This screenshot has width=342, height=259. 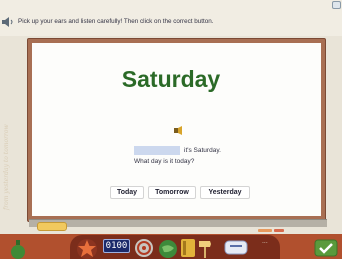 I want to click on chat-icon, so click(x=236, y=248).